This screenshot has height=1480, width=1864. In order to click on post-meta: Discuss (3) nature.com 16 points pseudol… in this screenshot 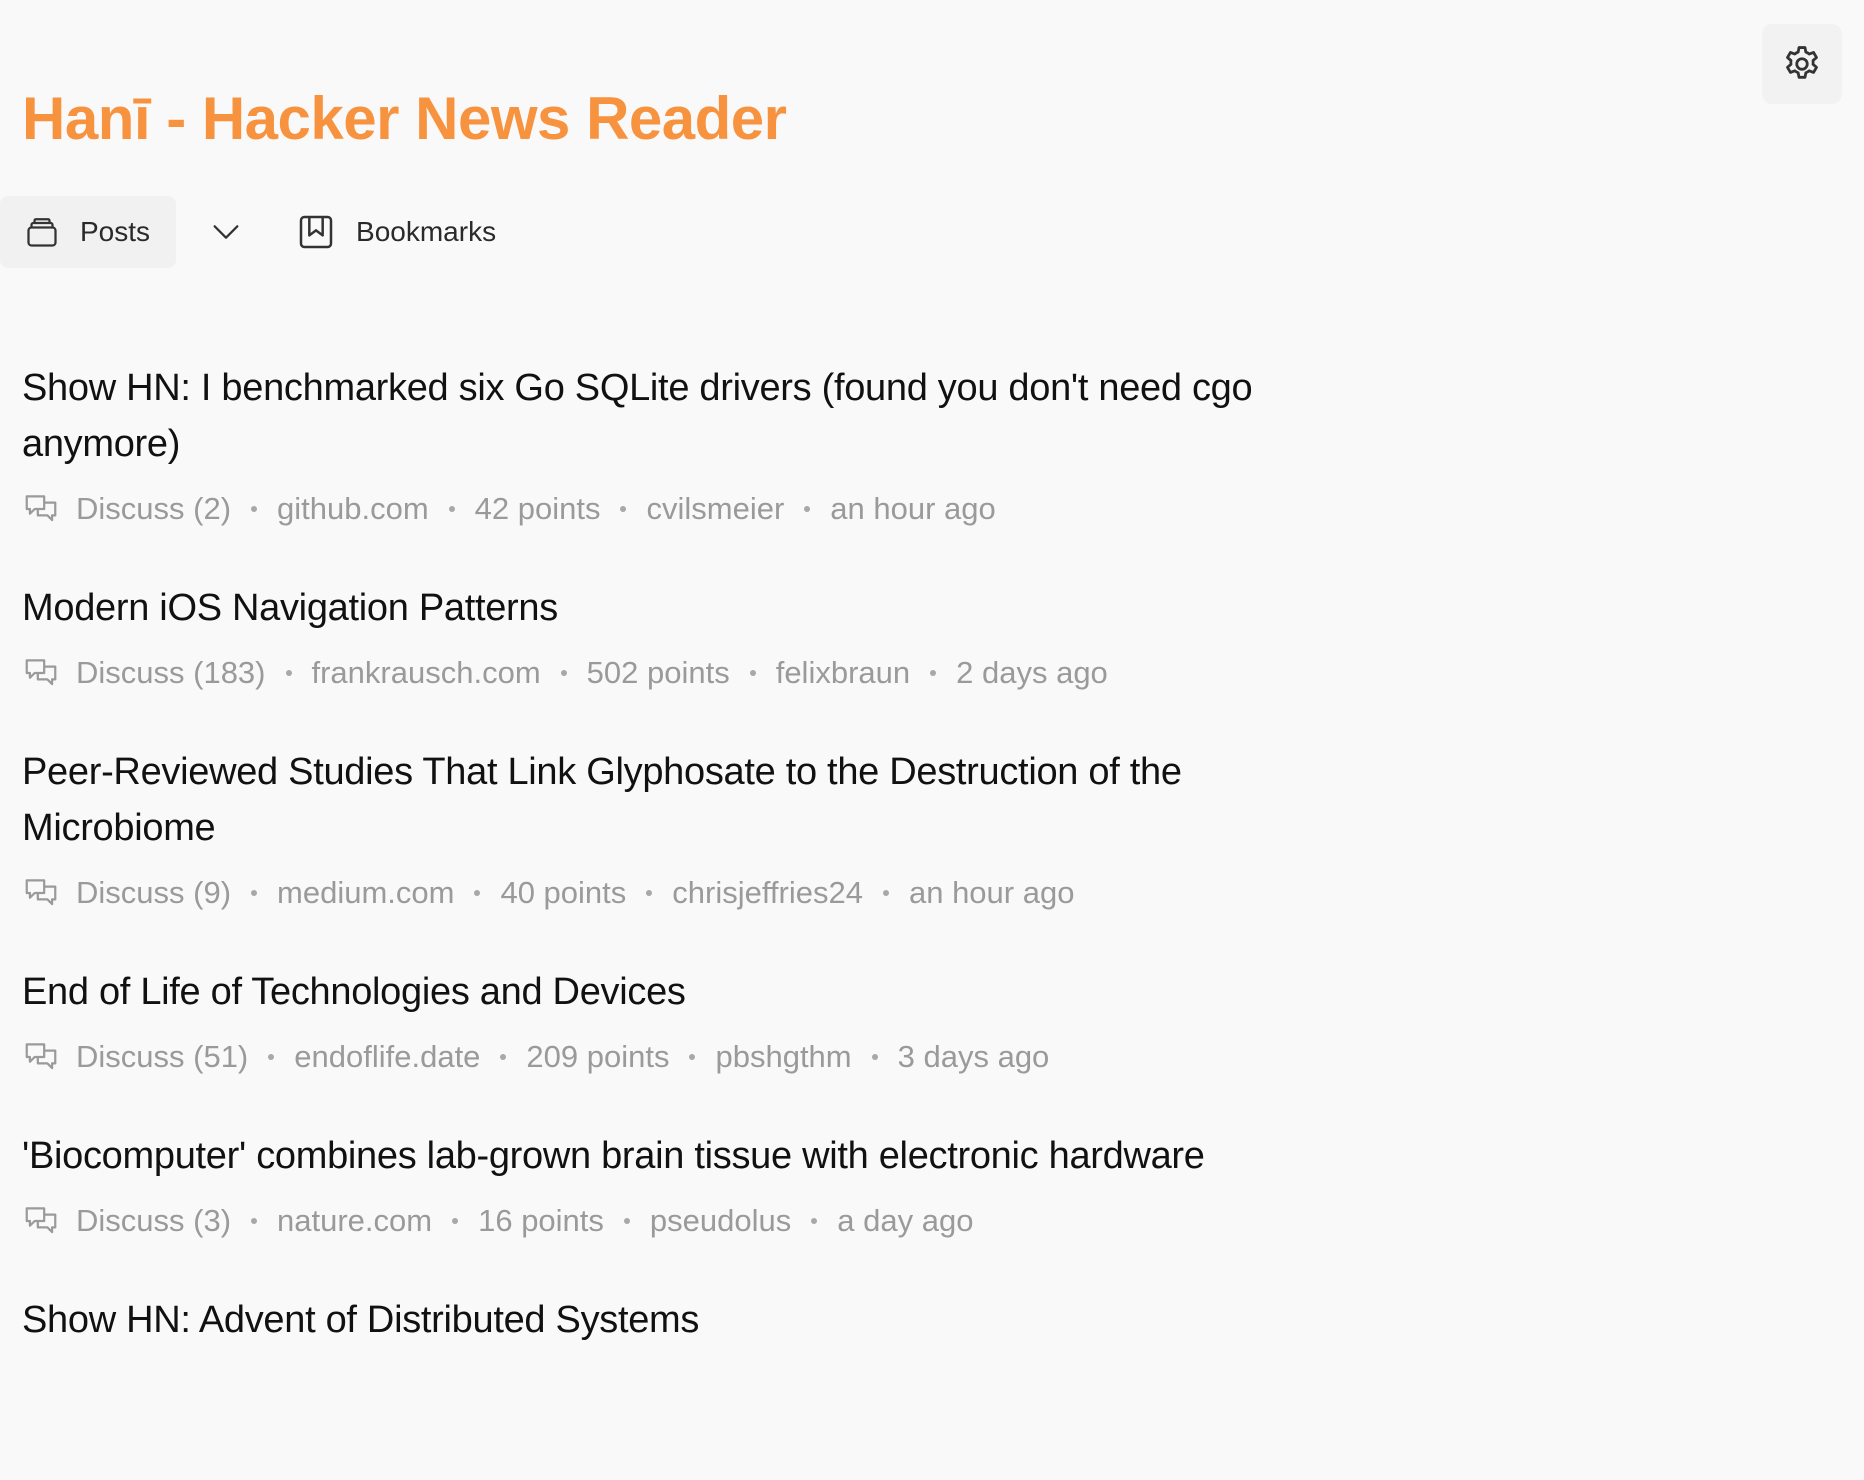, I will do `click(702, 1221)`.